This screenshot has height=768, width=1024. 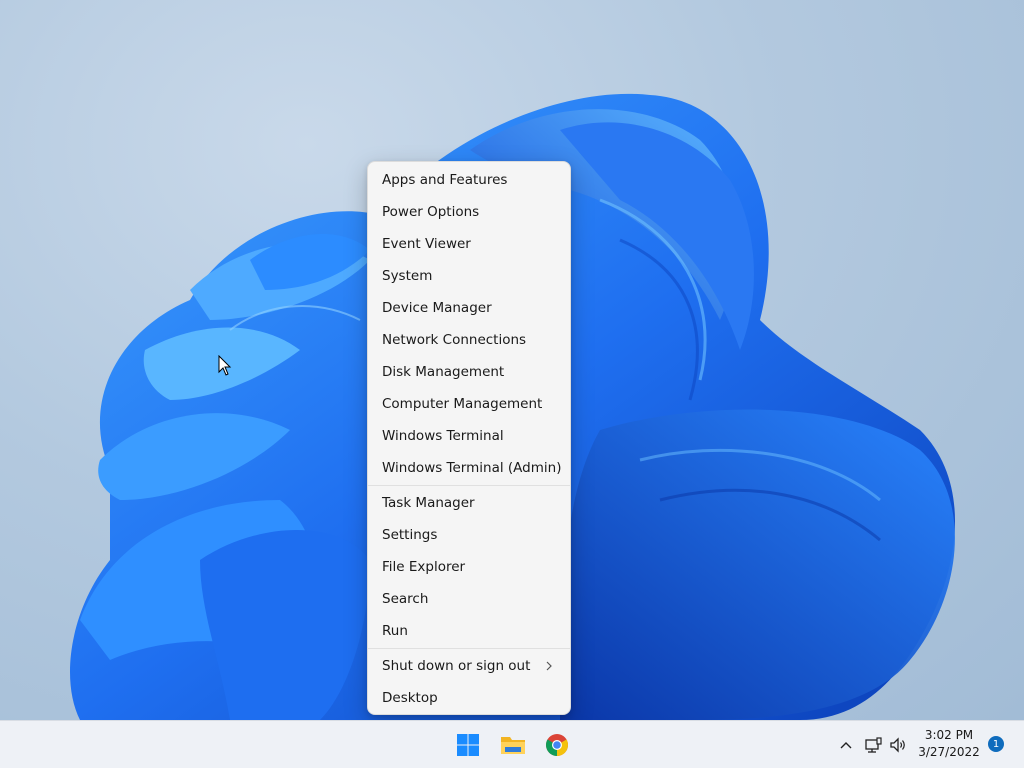 I want to click on menu-item-search: Search, so click(x=469, y=599).